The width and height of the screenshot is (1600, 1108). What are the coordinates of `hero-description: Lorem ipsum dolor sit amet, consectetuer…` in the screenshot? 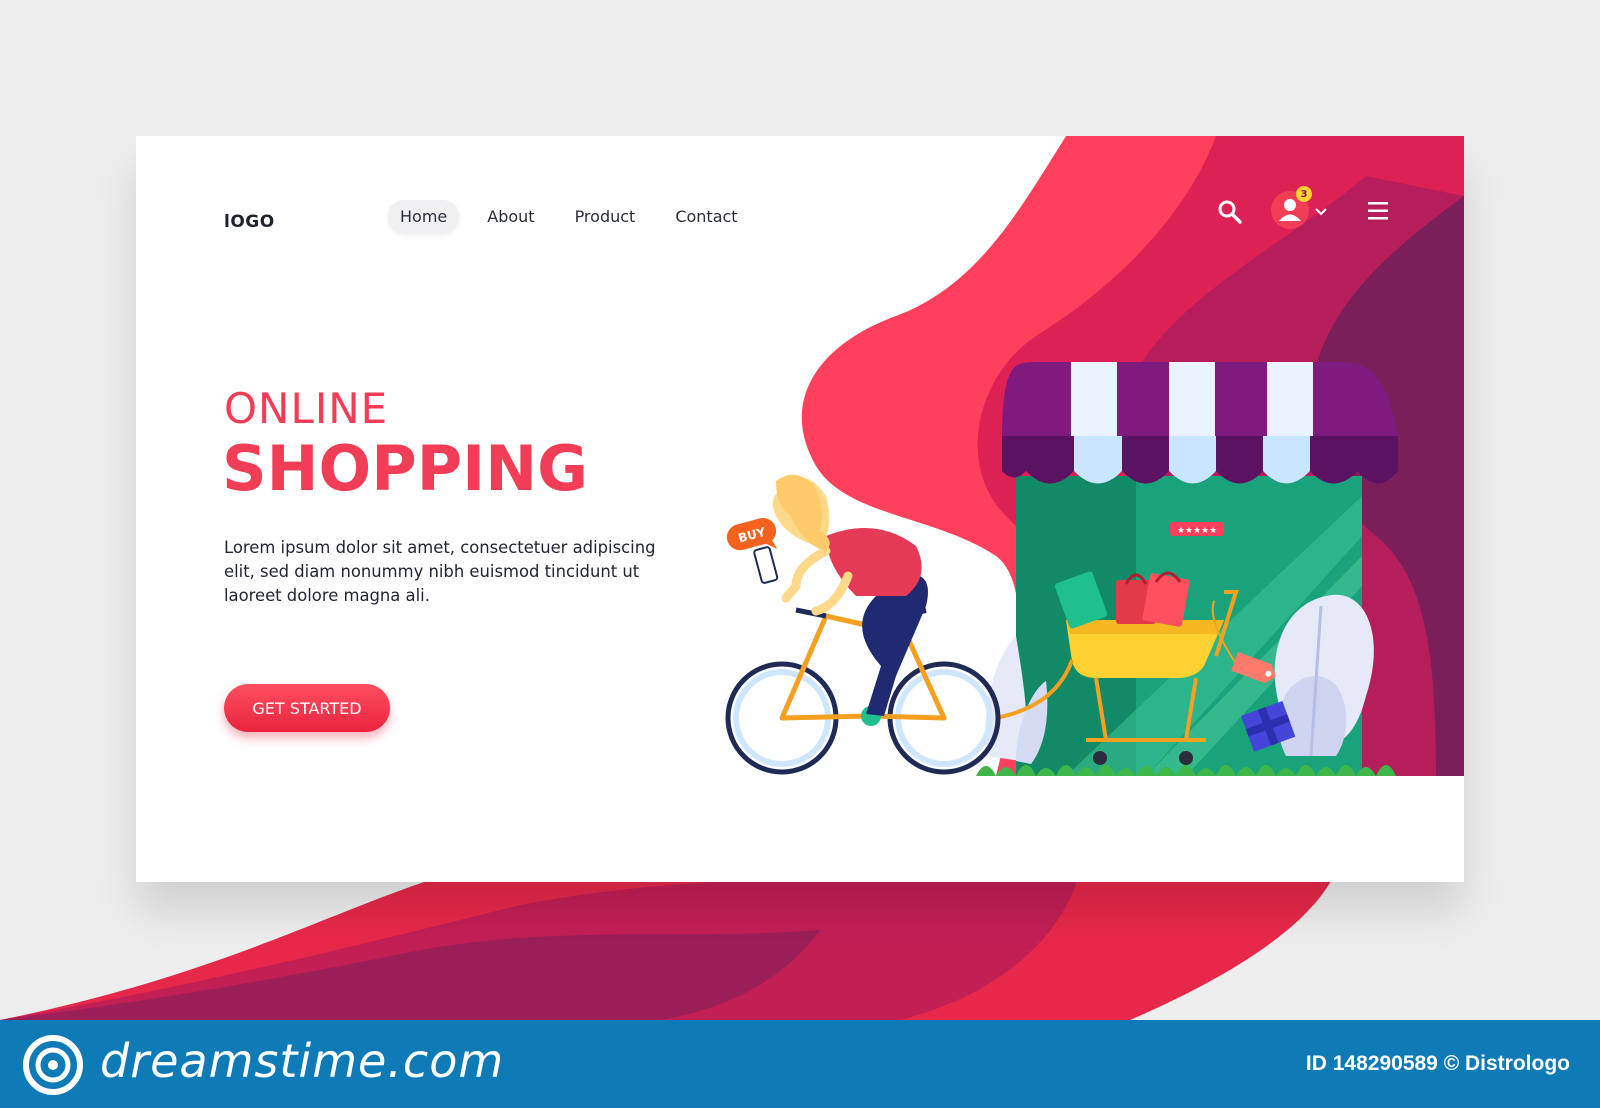 It's located at (440, 571).